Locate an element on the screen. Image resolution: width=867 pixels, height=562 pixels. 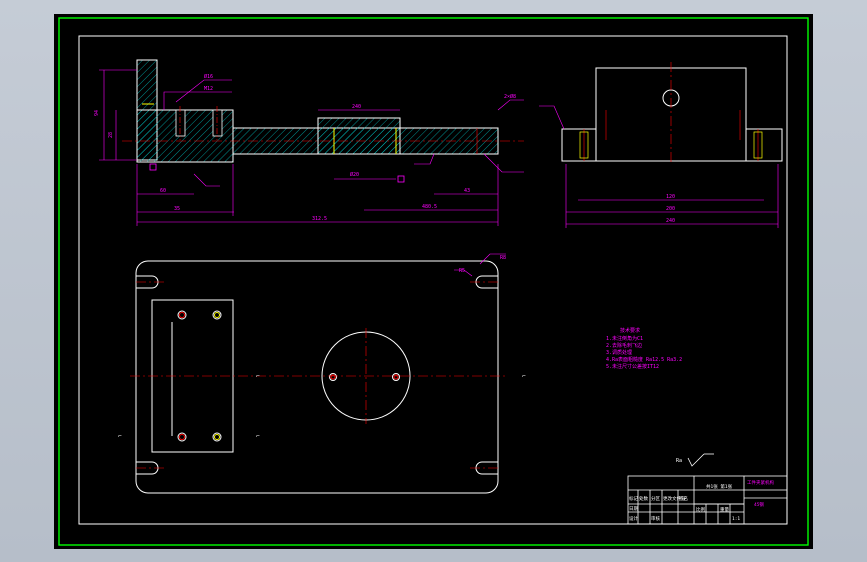
dim-120: 120 is located at coordinates (670, 197).